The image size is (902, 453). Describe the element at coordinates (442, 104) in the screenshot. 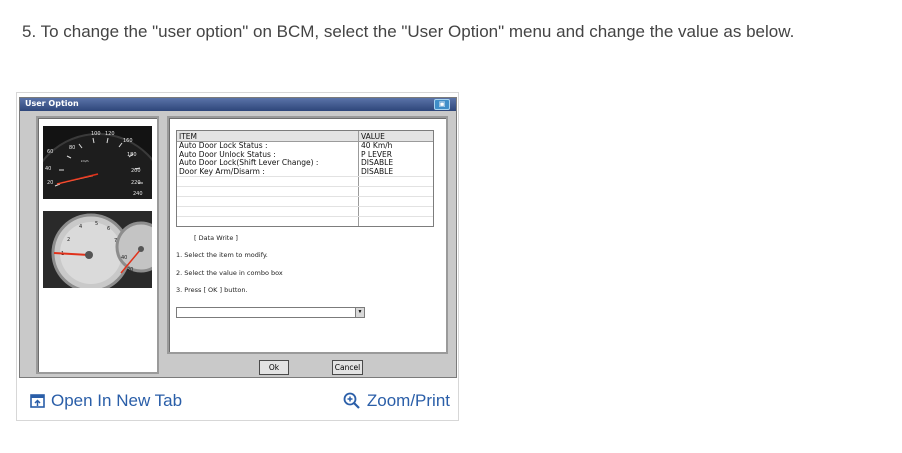

I see `window-camera-icon: ▣` at that location.